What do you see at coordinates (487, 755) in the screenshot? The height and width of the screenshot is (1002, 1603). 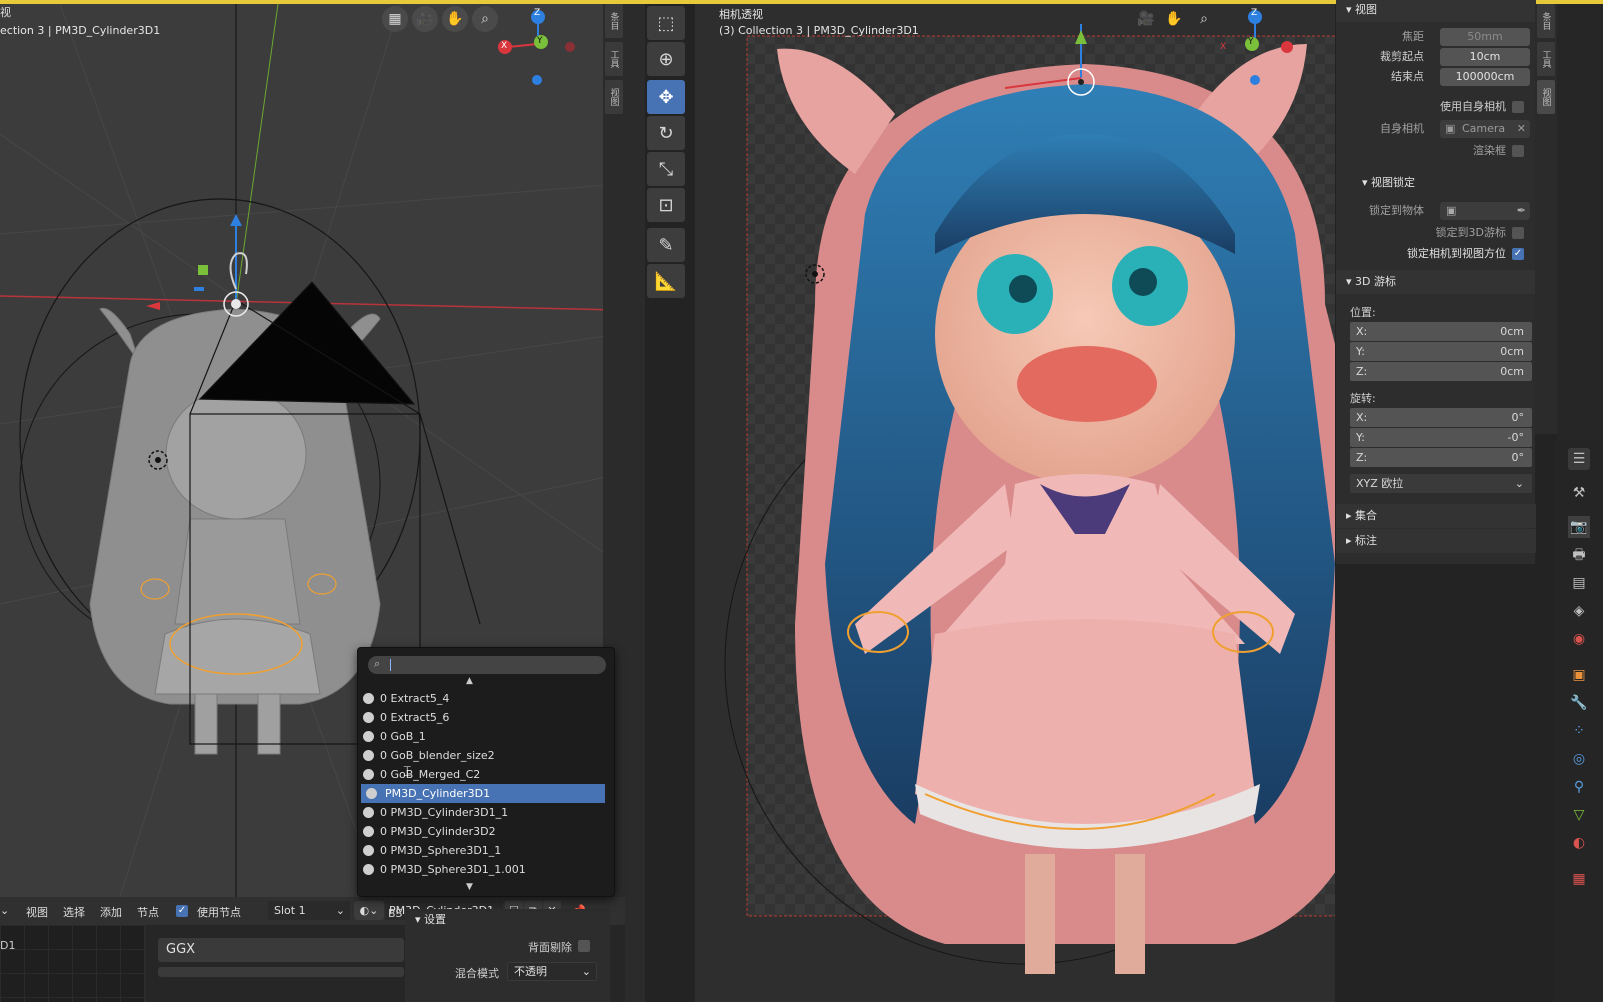 I see `material-item: 0 GoB_blender_size2` at bounding box center [487, 755].